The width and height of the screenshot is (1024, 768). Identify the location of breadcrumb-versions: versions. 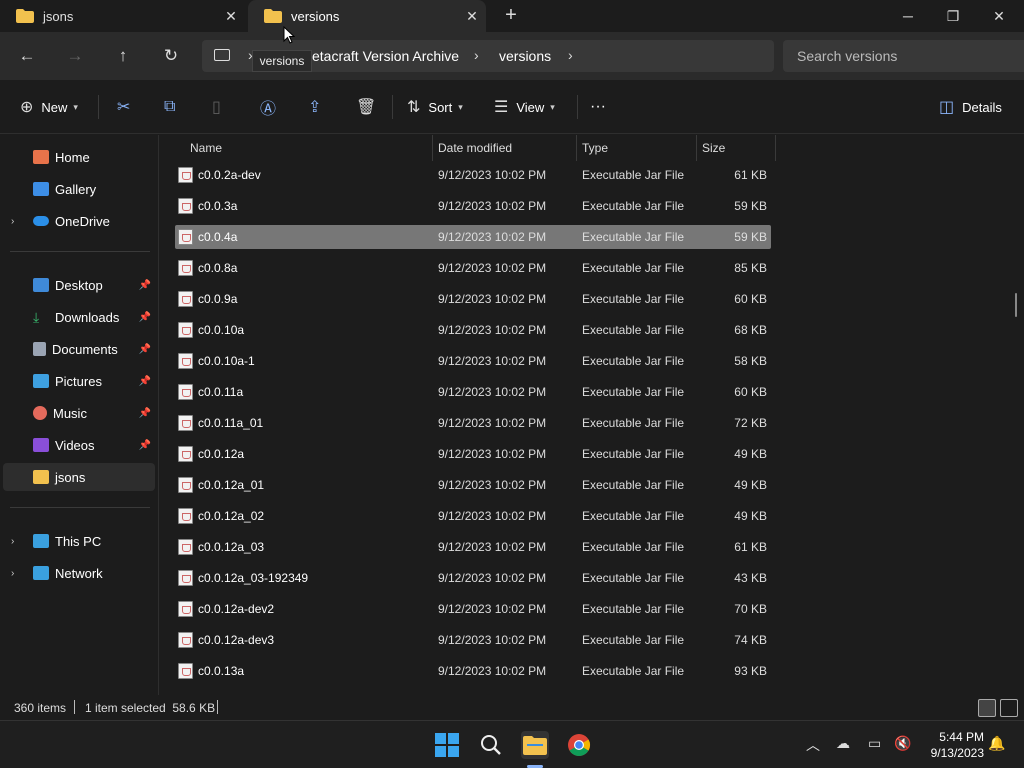
(525, 56).